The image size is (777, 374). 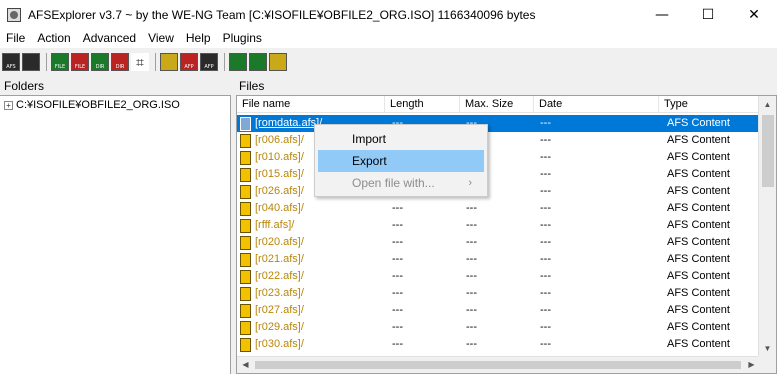 I want to click on context-menu: Import Export Open file with... ›, so click(x=401, y=160).